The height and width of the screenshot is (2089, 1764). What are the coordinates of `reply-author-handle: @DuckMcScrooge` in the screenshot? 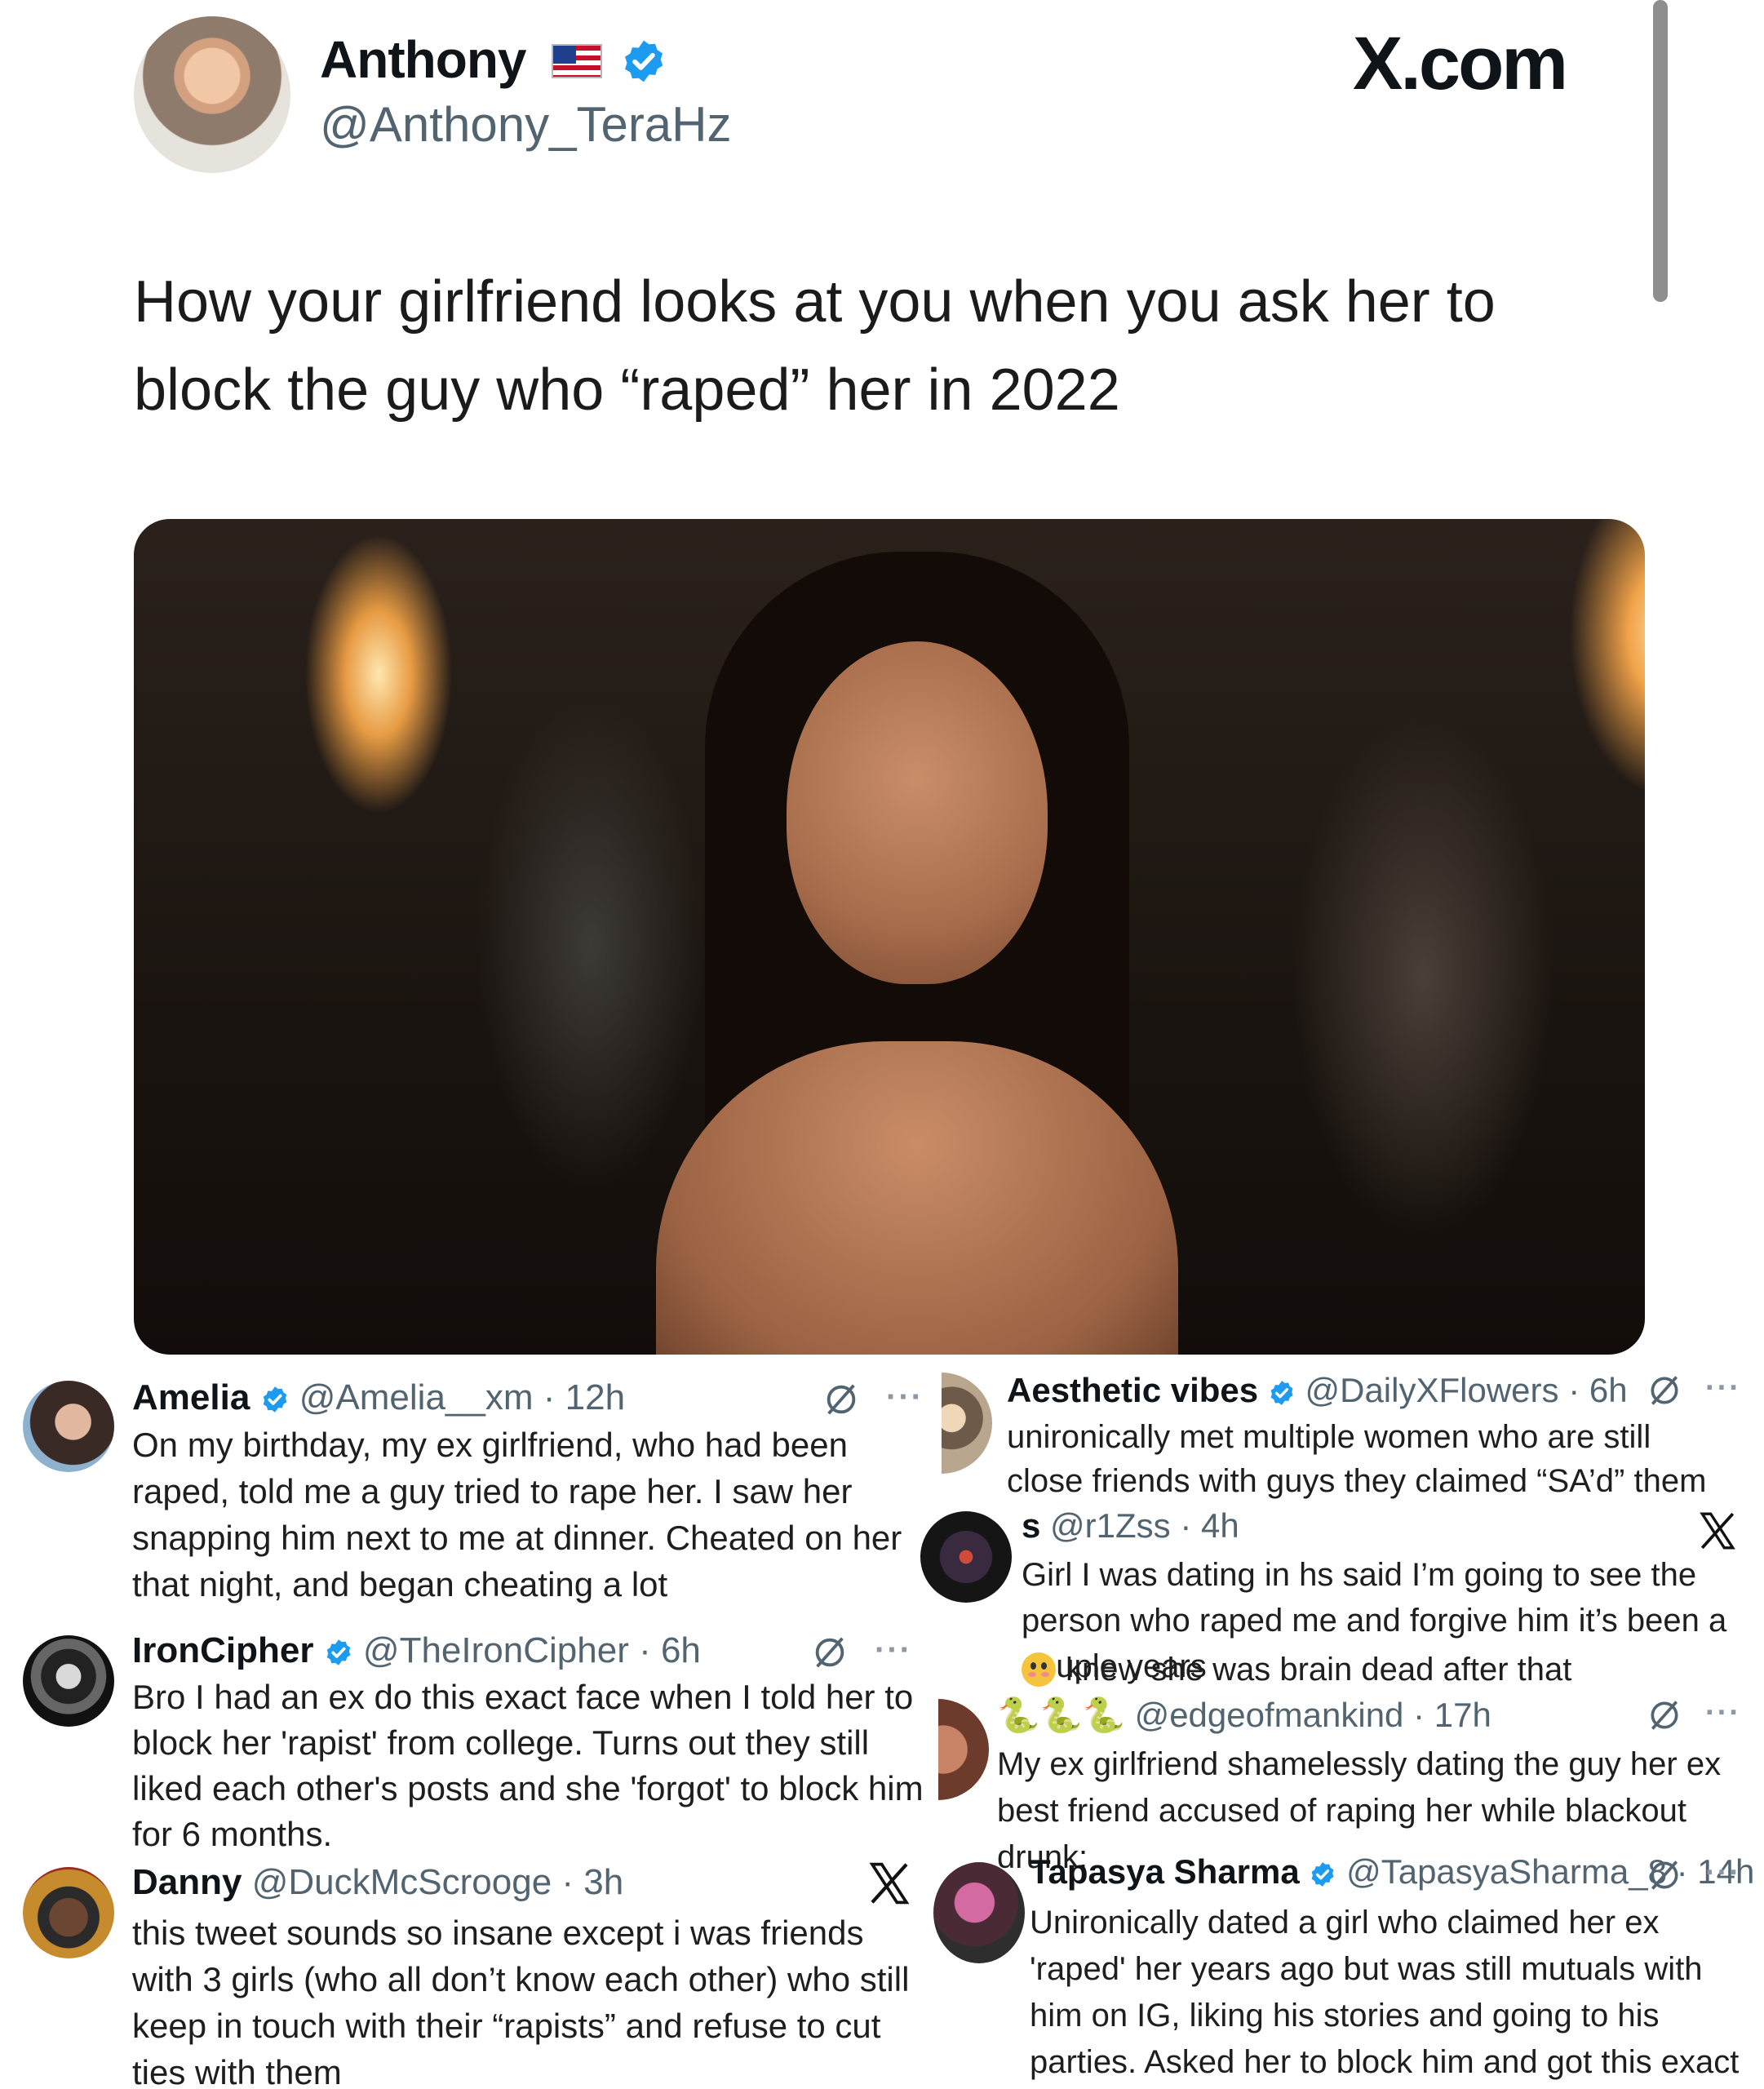 It's located at (402, 1882).